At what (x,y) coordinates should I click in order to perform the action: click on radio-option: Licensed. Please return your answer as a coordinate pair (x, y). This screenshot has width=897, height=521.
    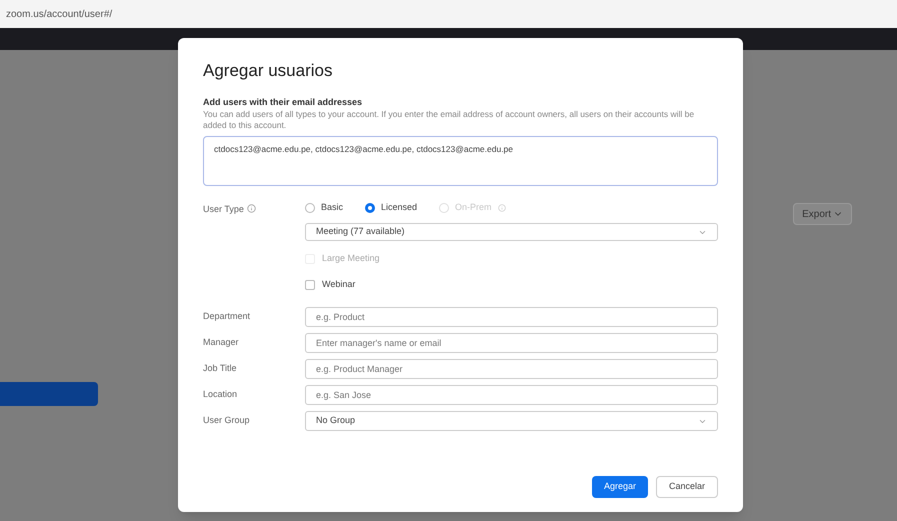
    Looking at the image, I should click on (391, 208).